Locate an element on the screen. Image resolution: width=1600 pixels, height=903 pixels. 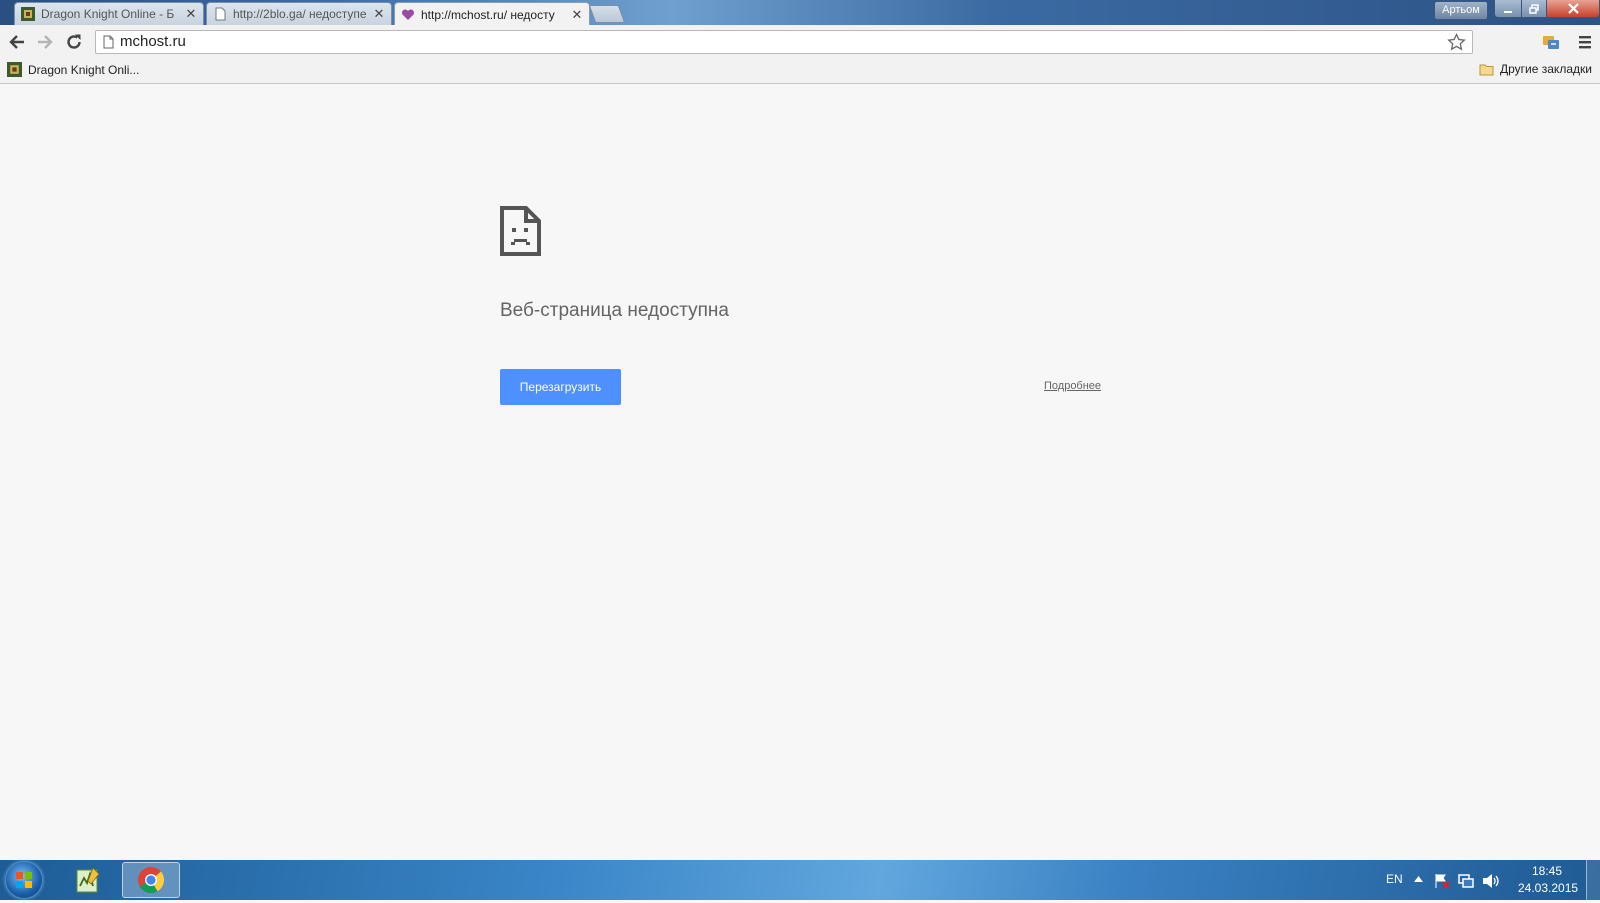
arrow-right-icon is located at coordinates (45, 42).